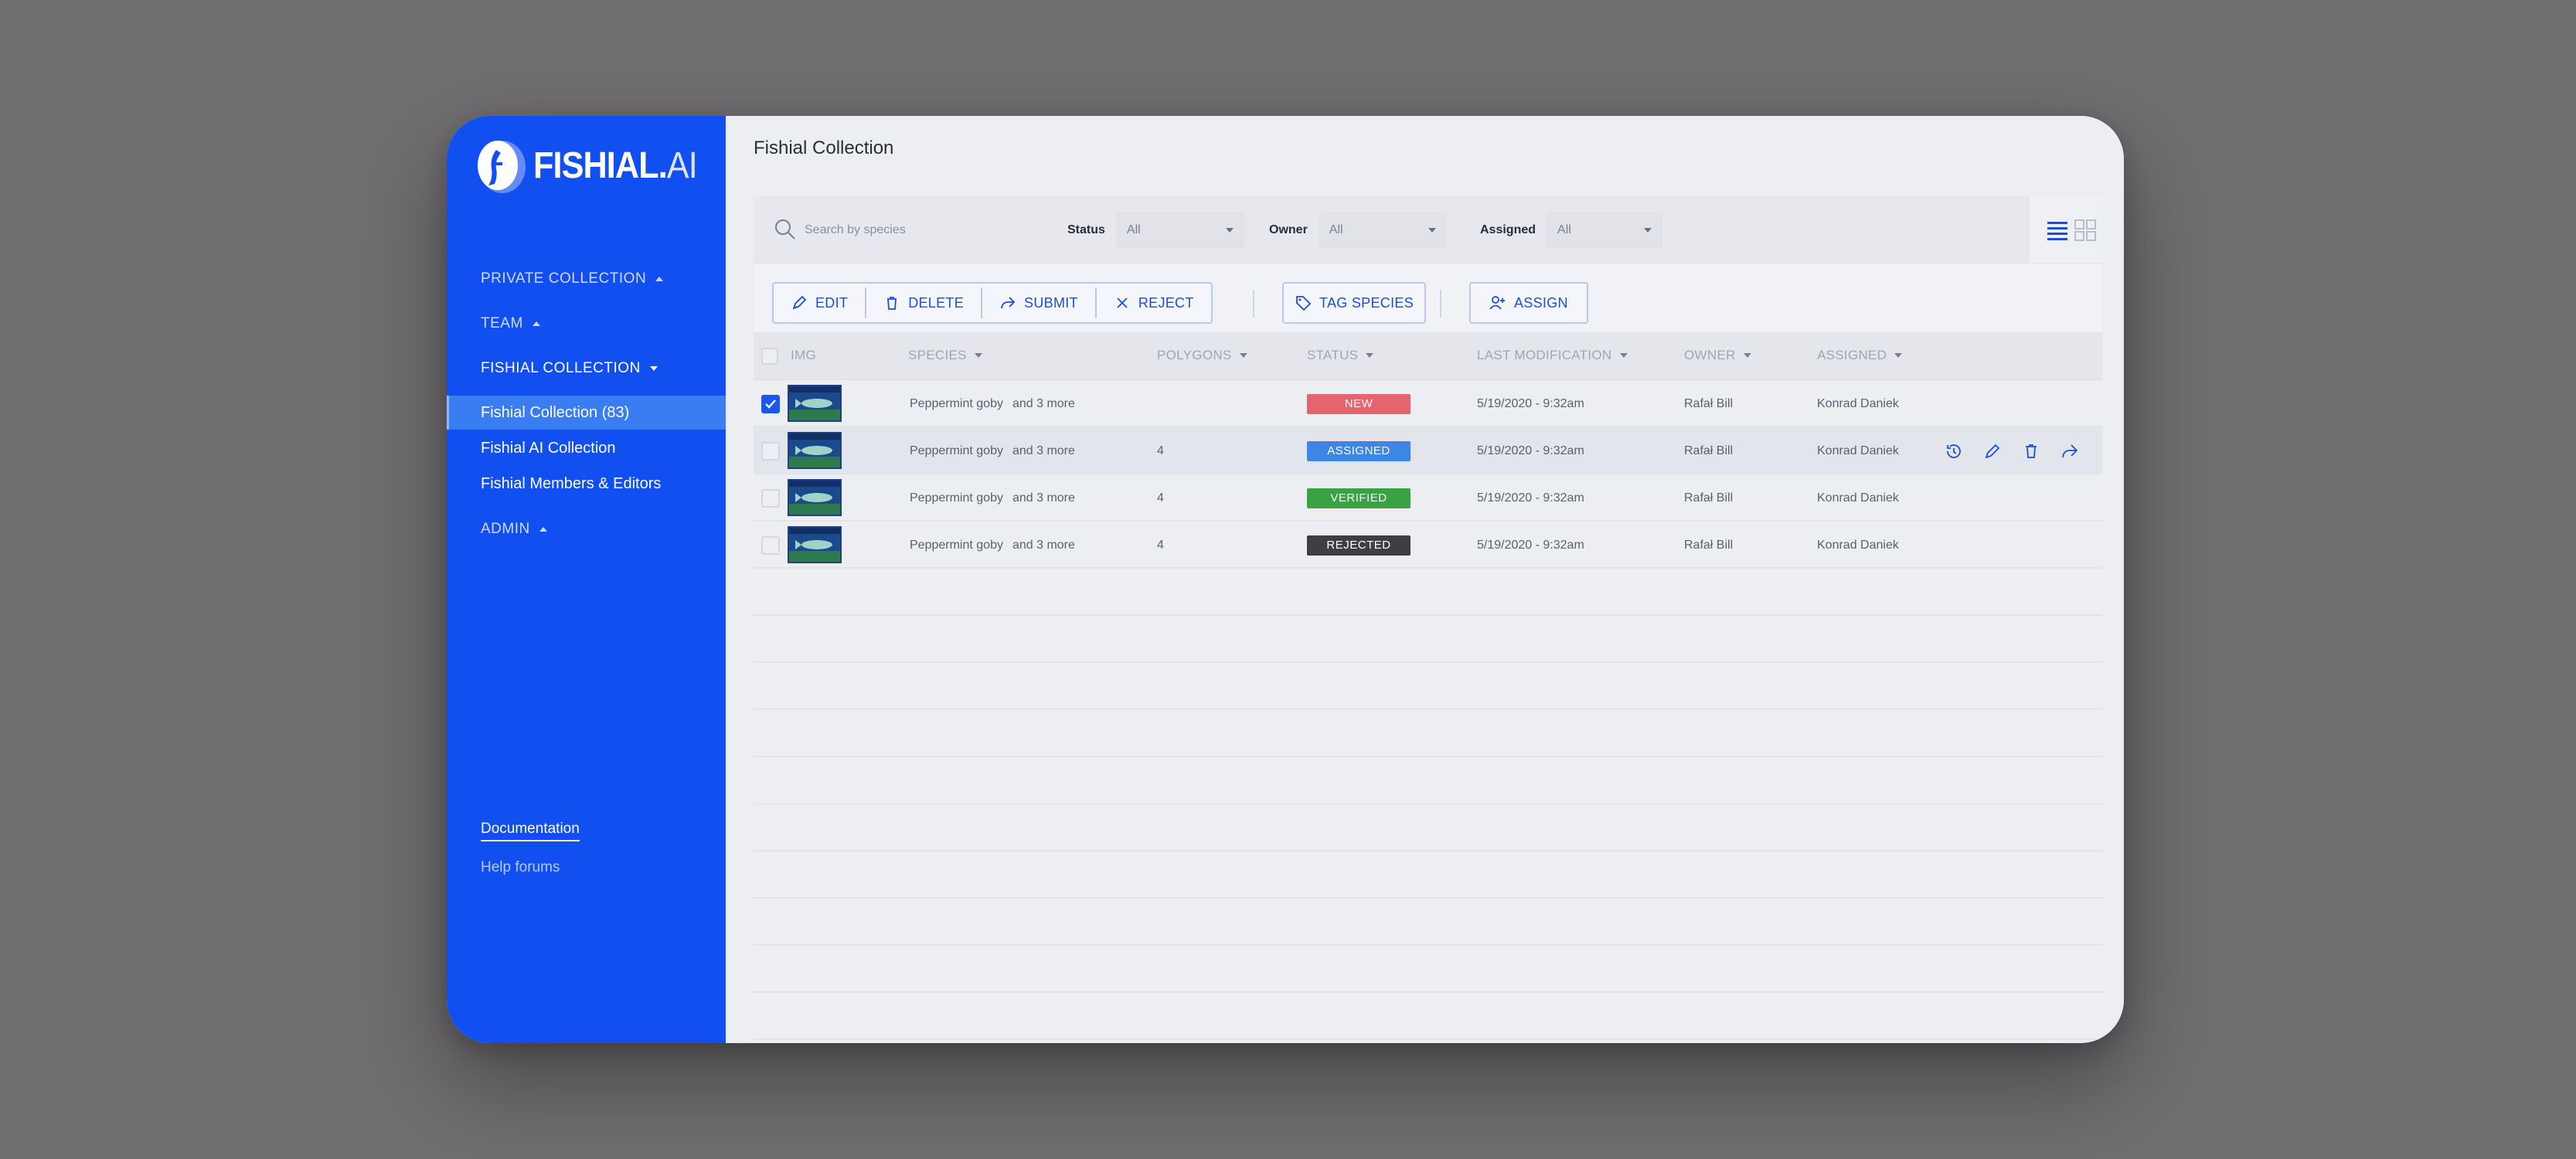 Image resolution: width=2576 pixels, height=1159 pixels. Describe the element at coordinates (1497, 303) in the screenshot. I see `add-user-icon` at that location.